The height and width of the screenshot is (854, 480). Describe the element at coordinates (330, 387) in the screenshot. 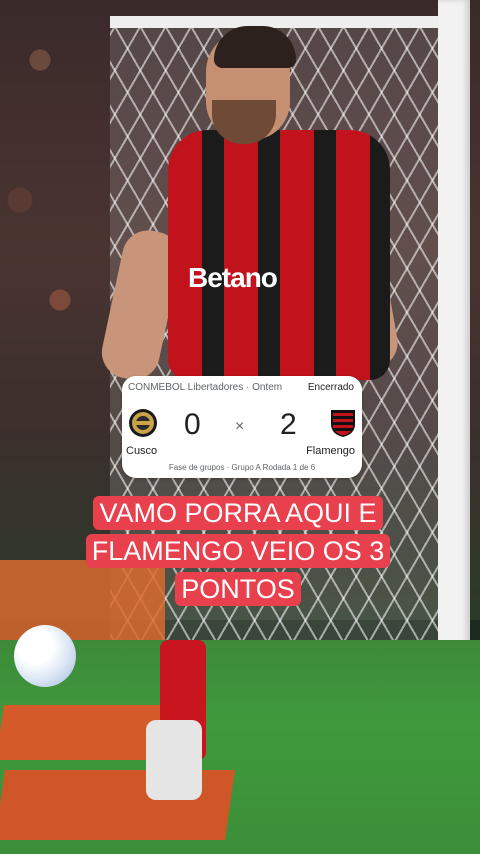

I see `match-status: Encerrado` at that location.